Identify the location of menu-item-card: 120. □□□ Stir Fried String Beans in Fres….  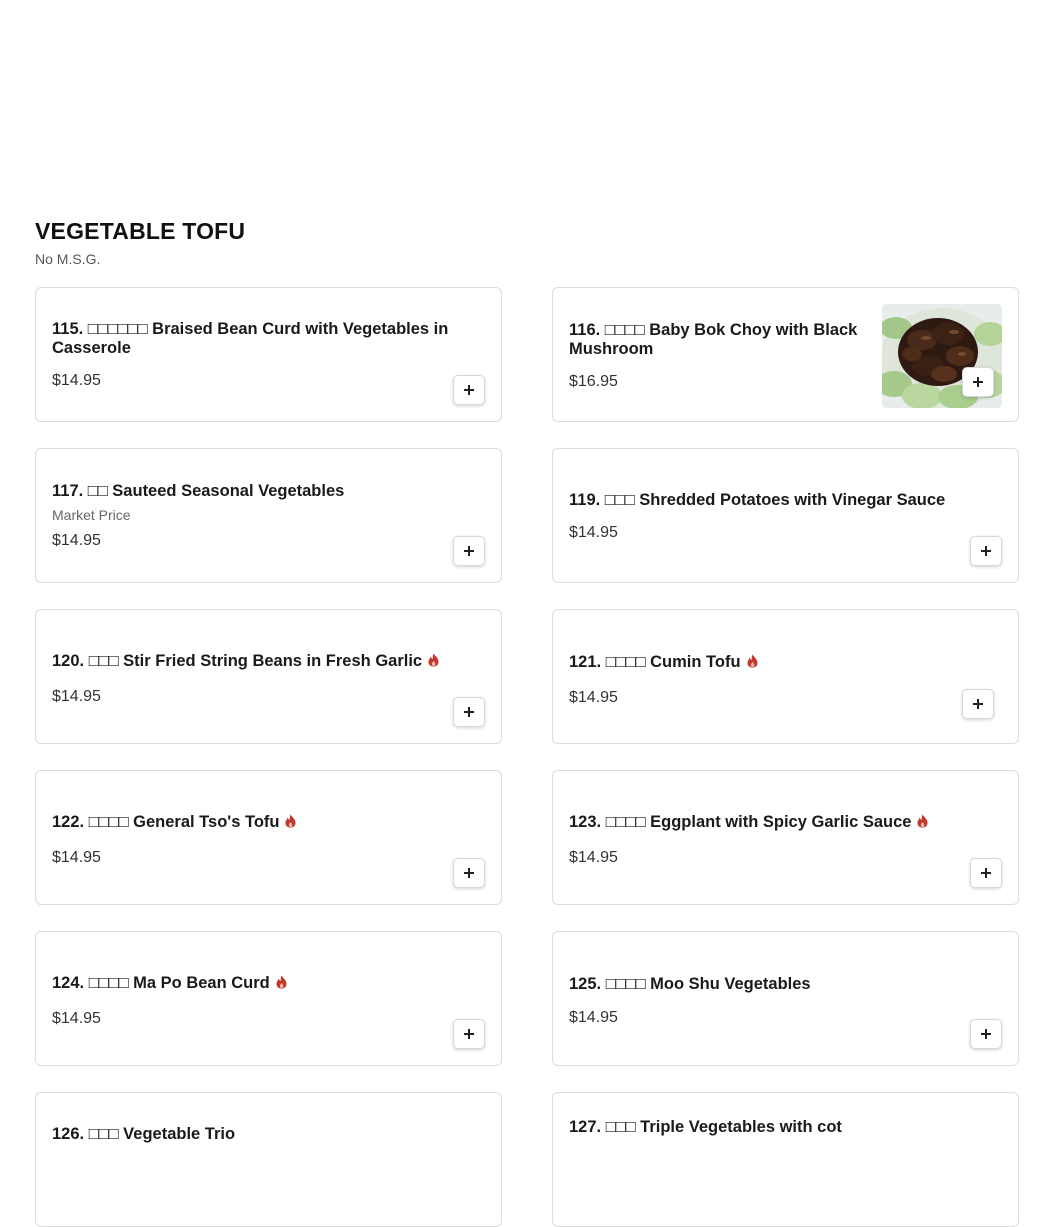
(268, 676).